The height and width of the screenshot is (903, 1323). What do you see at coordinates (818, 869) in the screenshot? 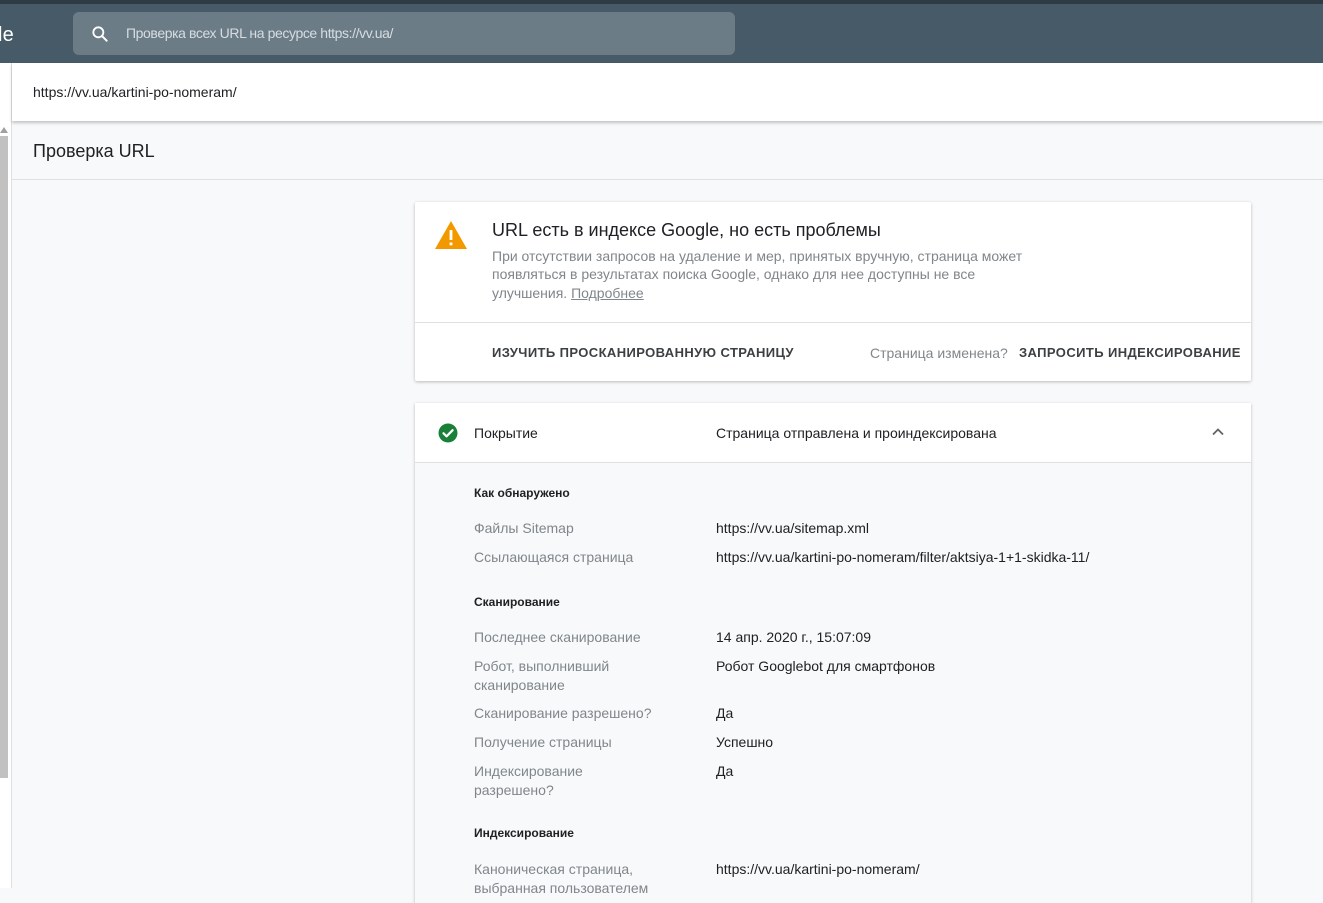
I see `row-value: https://vv.ua/kartini-po-nomeram/` at bounding box center [818, 869].